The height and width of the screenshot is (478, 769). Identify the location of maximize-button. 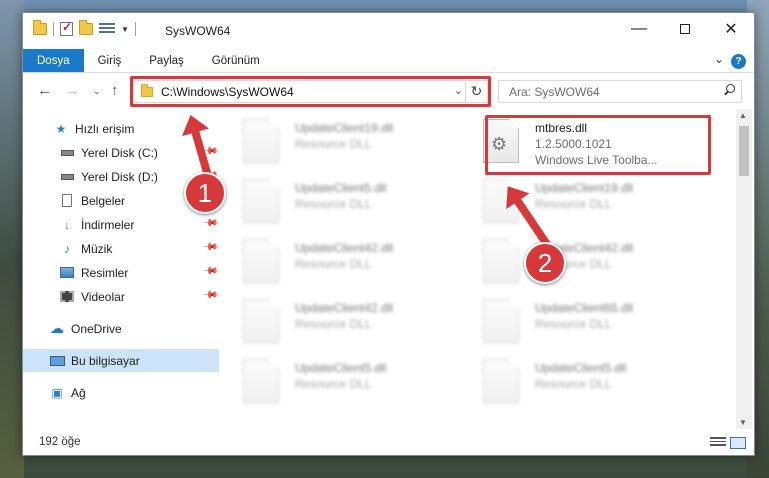
(685, 29).